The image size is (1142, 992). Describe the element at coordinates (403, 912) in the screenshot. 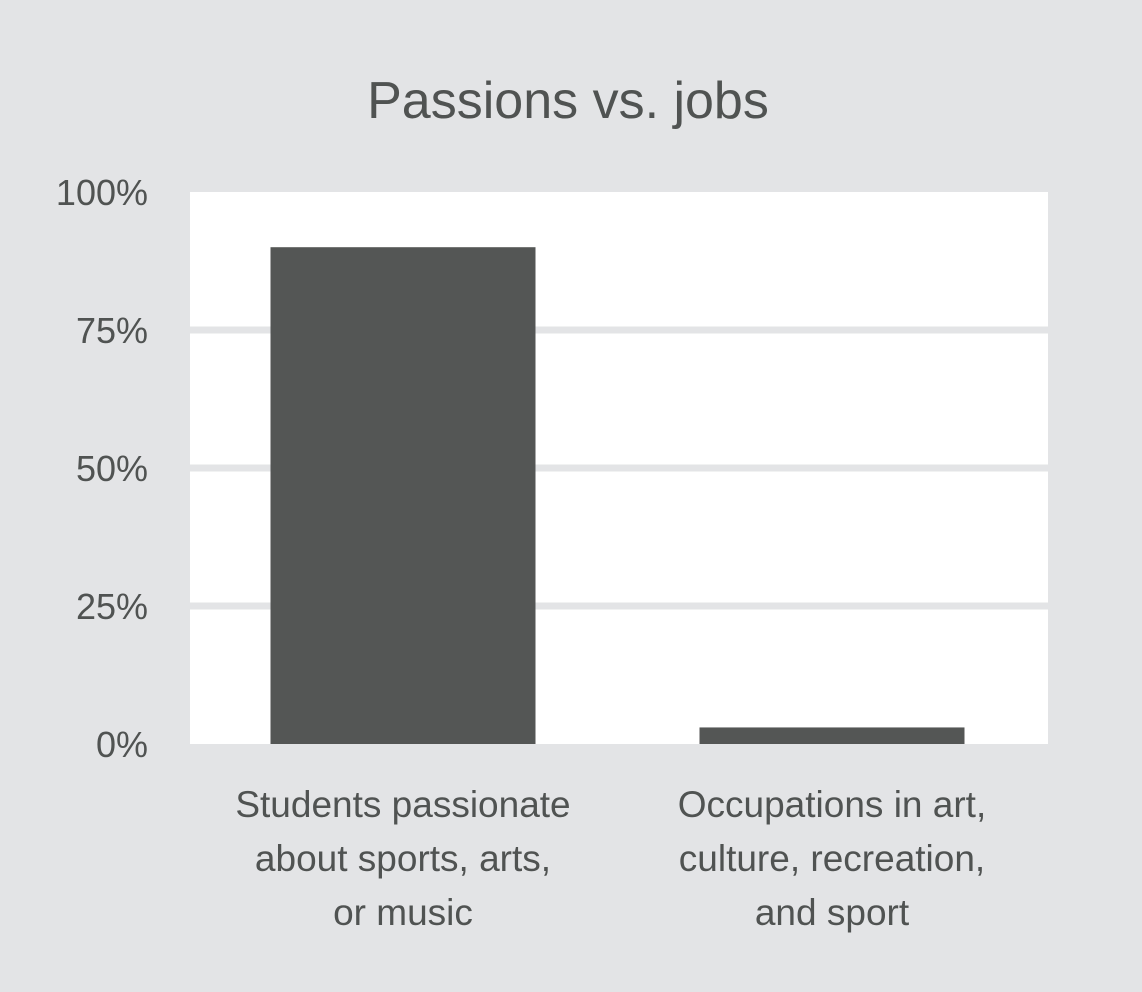

I see `x-category-label-line: or music` at that location.